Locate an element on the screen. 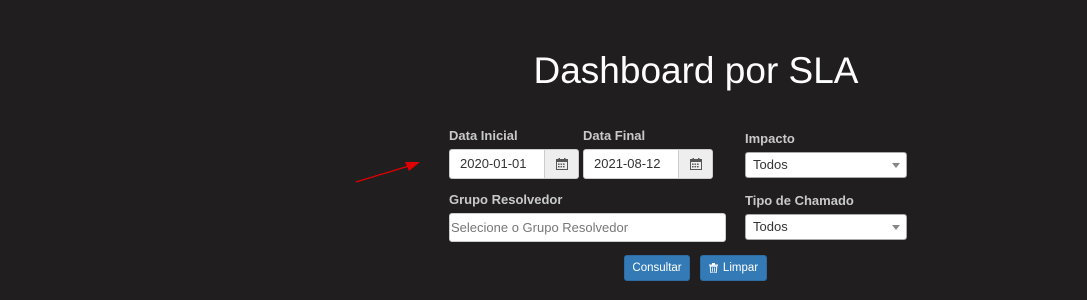  impacto-label: Impacto is located at coordinates (770, 138).